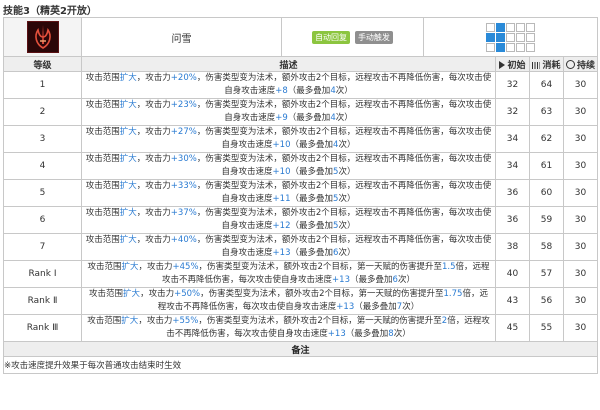 The width and height of the screenshot is (600, 410). Describe the element at coordinates (42, 85) in the screenshot. I see `row-level: 1` at that location.